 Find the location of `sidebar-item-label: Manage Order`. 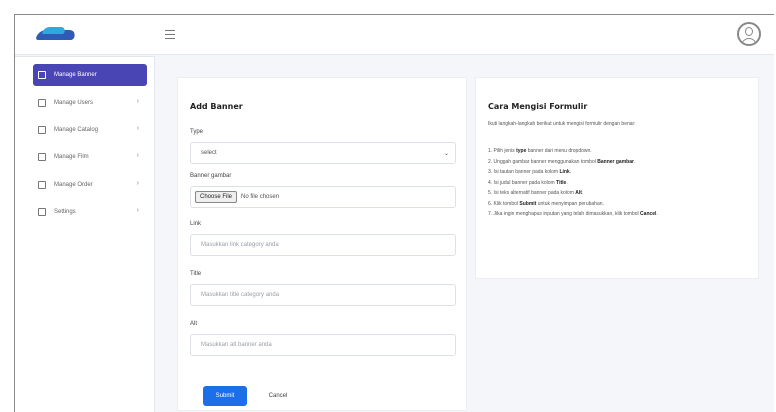

sidebar-item-label: Manage Order is located at coordinates (73, 185).